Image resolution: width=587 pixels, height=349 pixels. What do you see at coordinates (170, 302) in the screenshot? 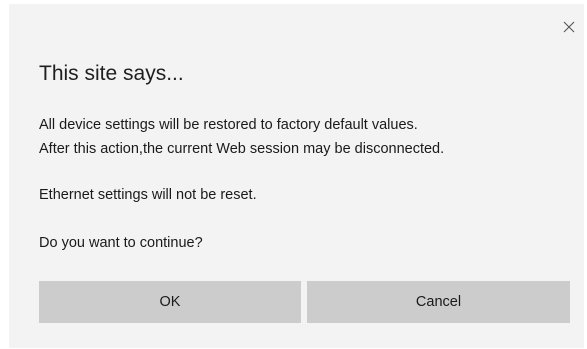
I see `ok-button: OK` at bounding box center [170, 302].